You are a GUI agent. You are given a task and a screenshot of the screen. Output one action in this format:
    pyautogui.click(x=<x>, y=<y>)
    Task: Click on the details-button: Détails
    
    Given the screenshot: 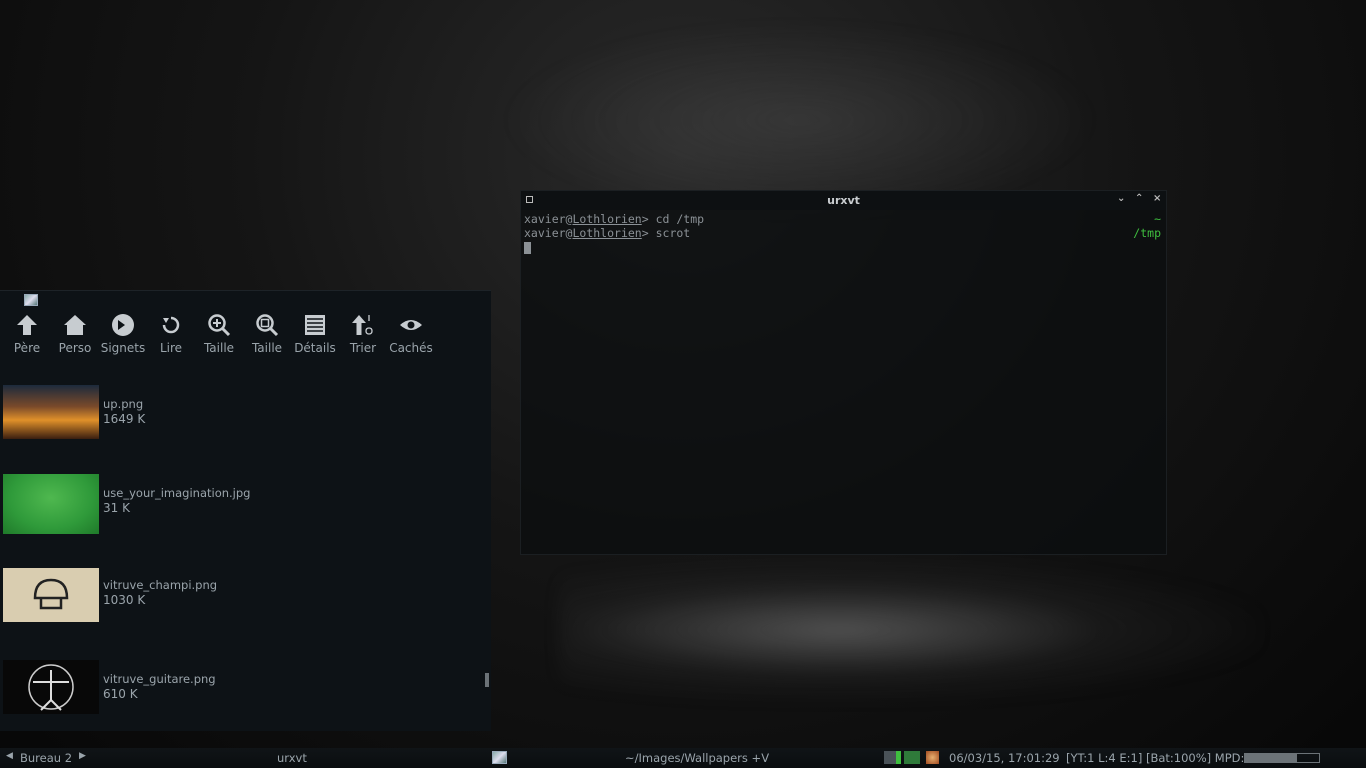 What is the action you would take?
    pyautogui.click(x=315, y=335)
    